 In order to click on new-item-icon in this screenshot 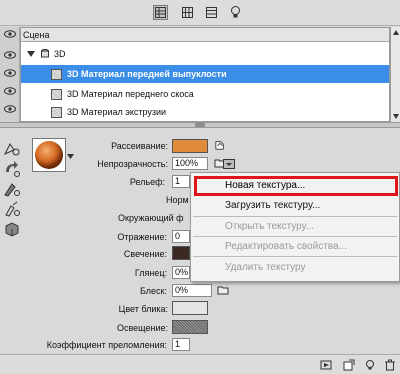, I will do `click(349, 365)`.